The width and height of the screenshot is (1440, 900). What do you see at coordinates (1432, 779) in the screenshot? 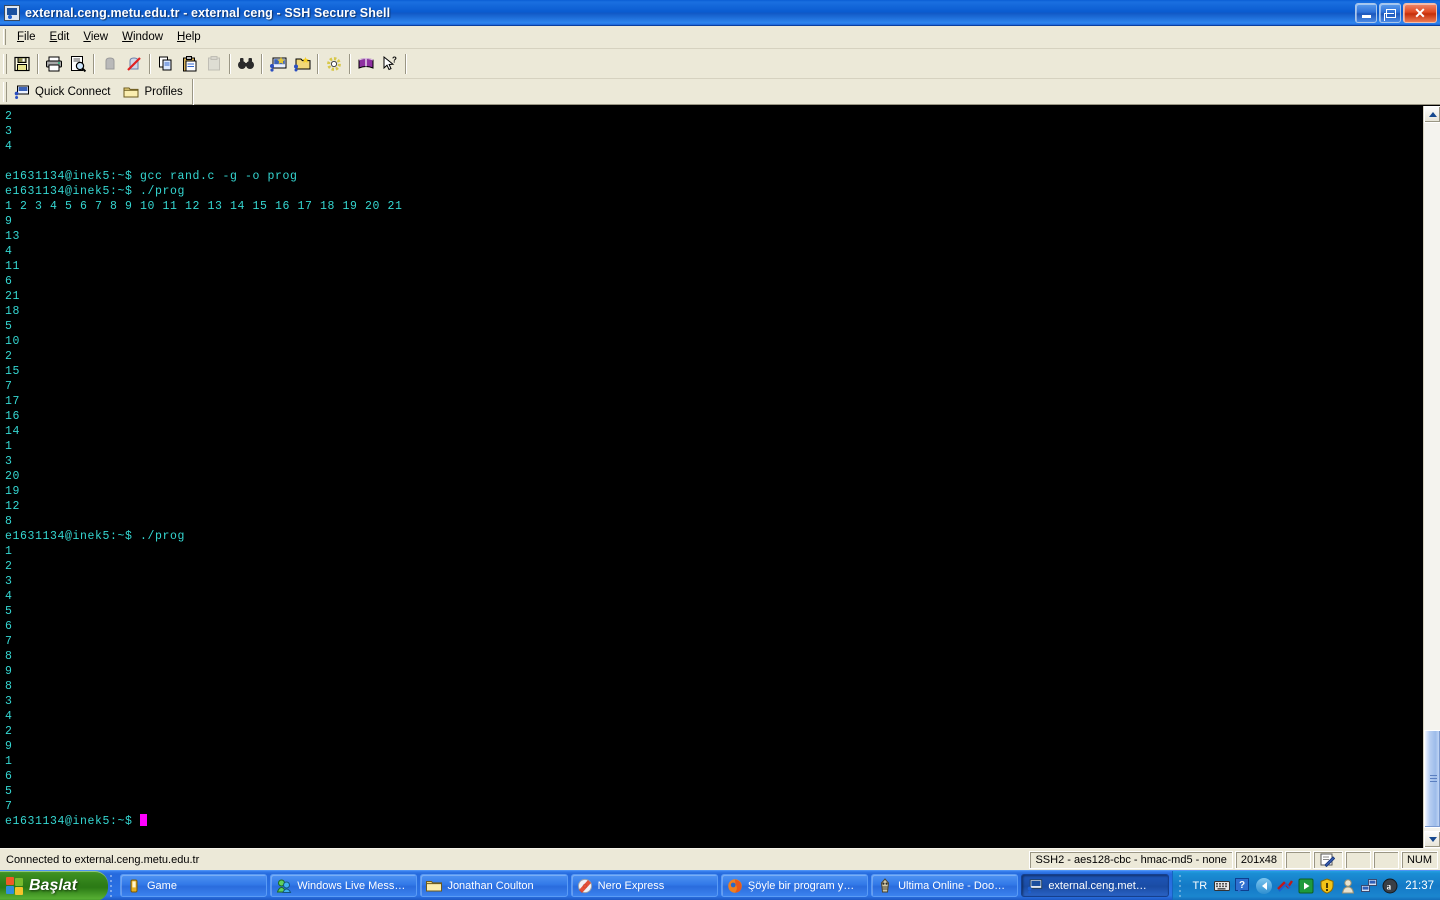
I see `scroll-thumb` at bounding box center [1432, 779].